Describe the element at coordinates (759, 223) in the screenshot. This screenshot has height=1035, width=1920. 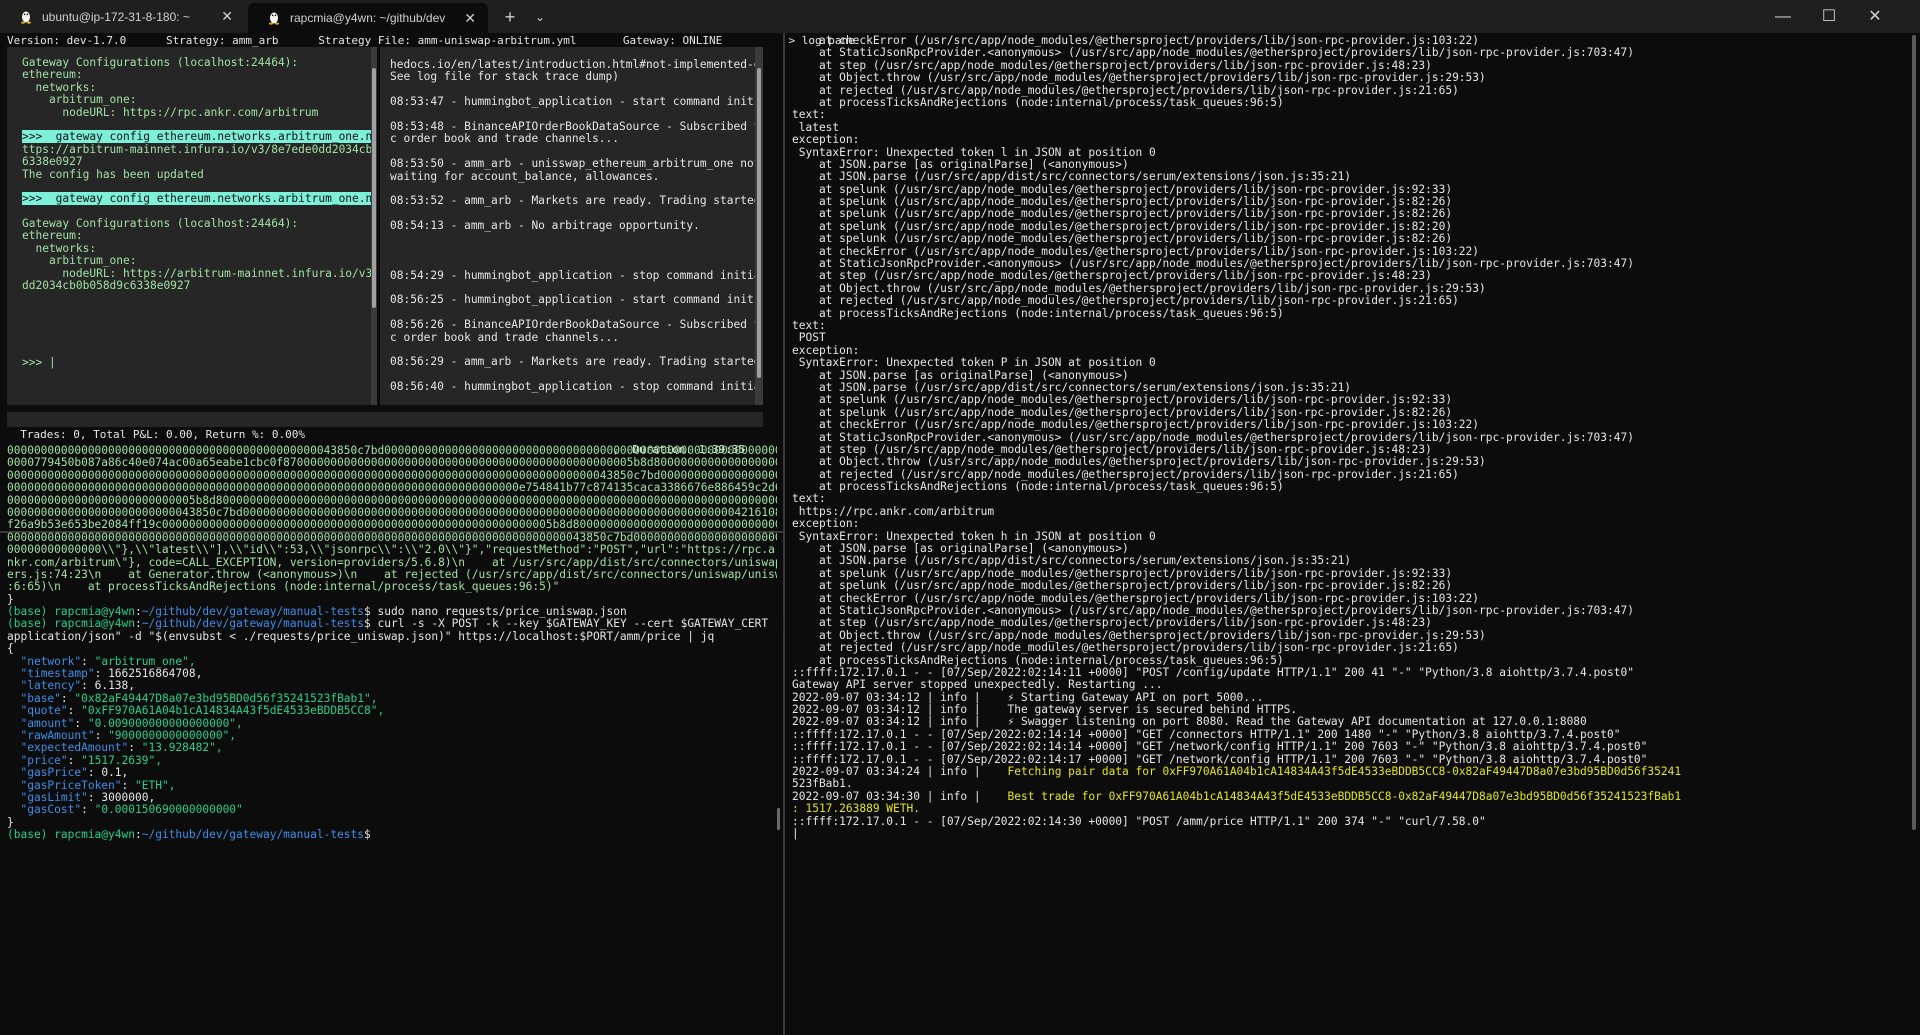
I see `log-scrollbar-thumb` at that location.